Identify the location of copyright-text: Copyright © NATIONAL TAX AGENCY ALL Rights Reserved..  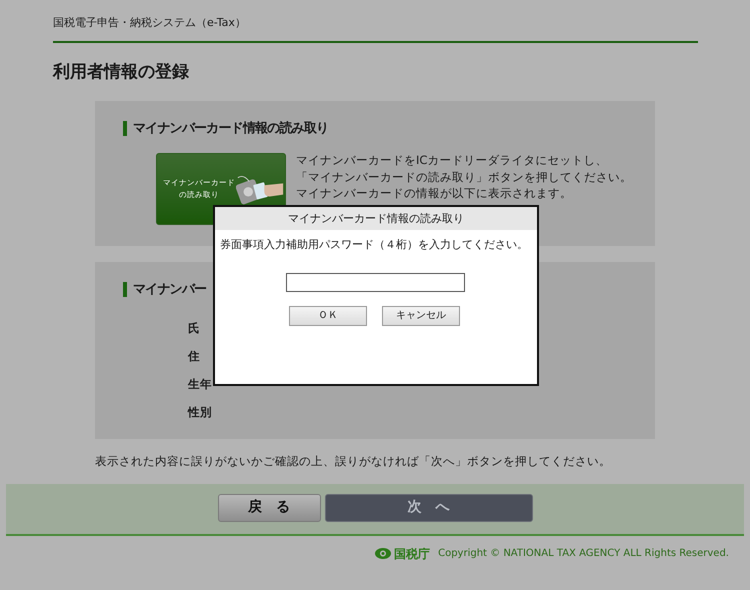
(583, 554).